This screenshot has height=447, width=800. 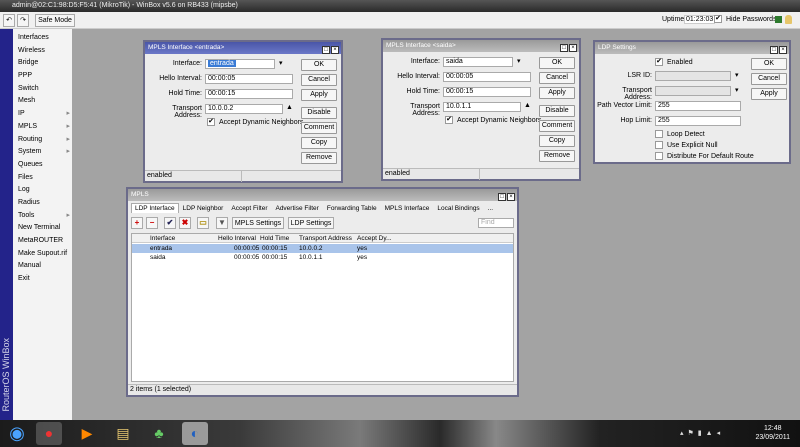 What do you see at coordinates (698, 106) in the screenshot?
I see `path-vector-limit-input: 255` at bounding box center [698, 106].